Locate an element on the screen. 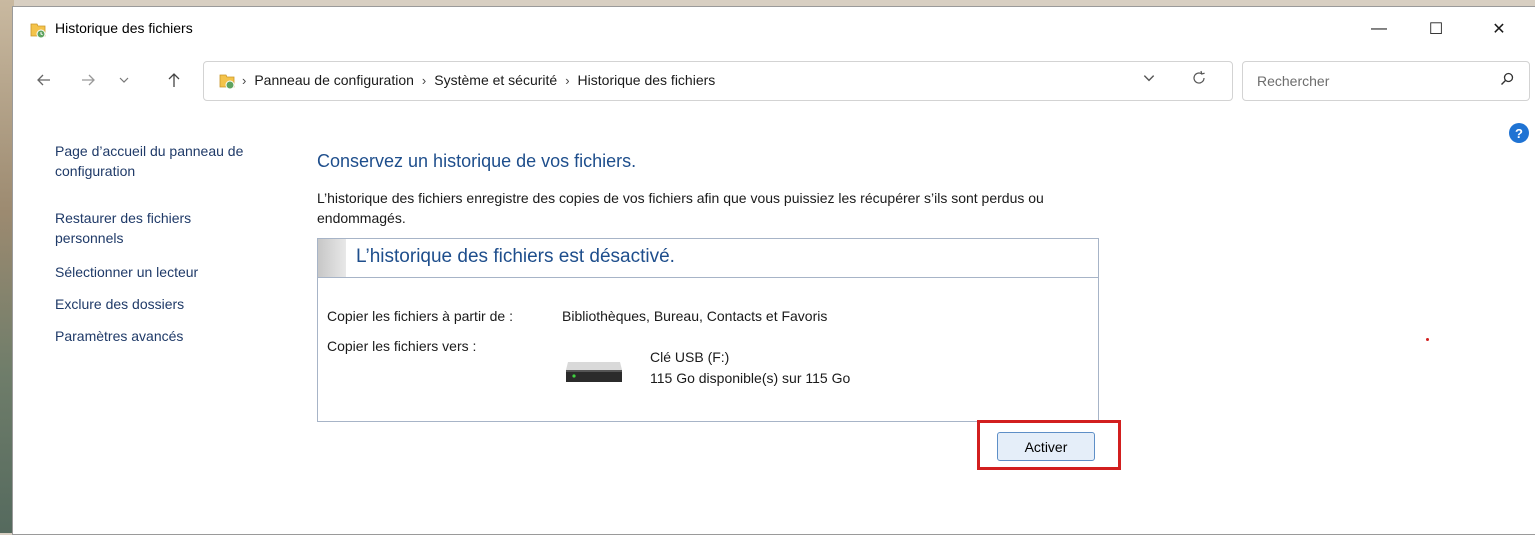 The image size is (1535, 535). sidebar-item-restore-files: Restaurer des fichiers personnels is located at coordinates (145, 228).